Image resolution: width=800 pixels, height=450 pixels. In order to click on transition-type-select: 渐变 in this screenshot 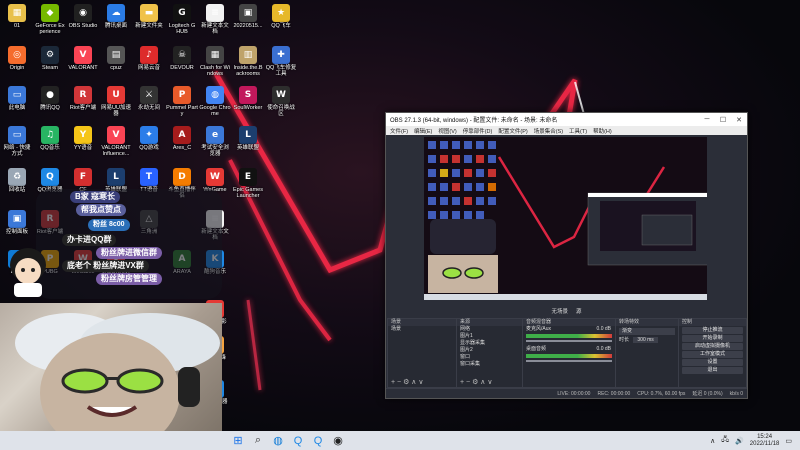, I will do `click(647, 331)`.